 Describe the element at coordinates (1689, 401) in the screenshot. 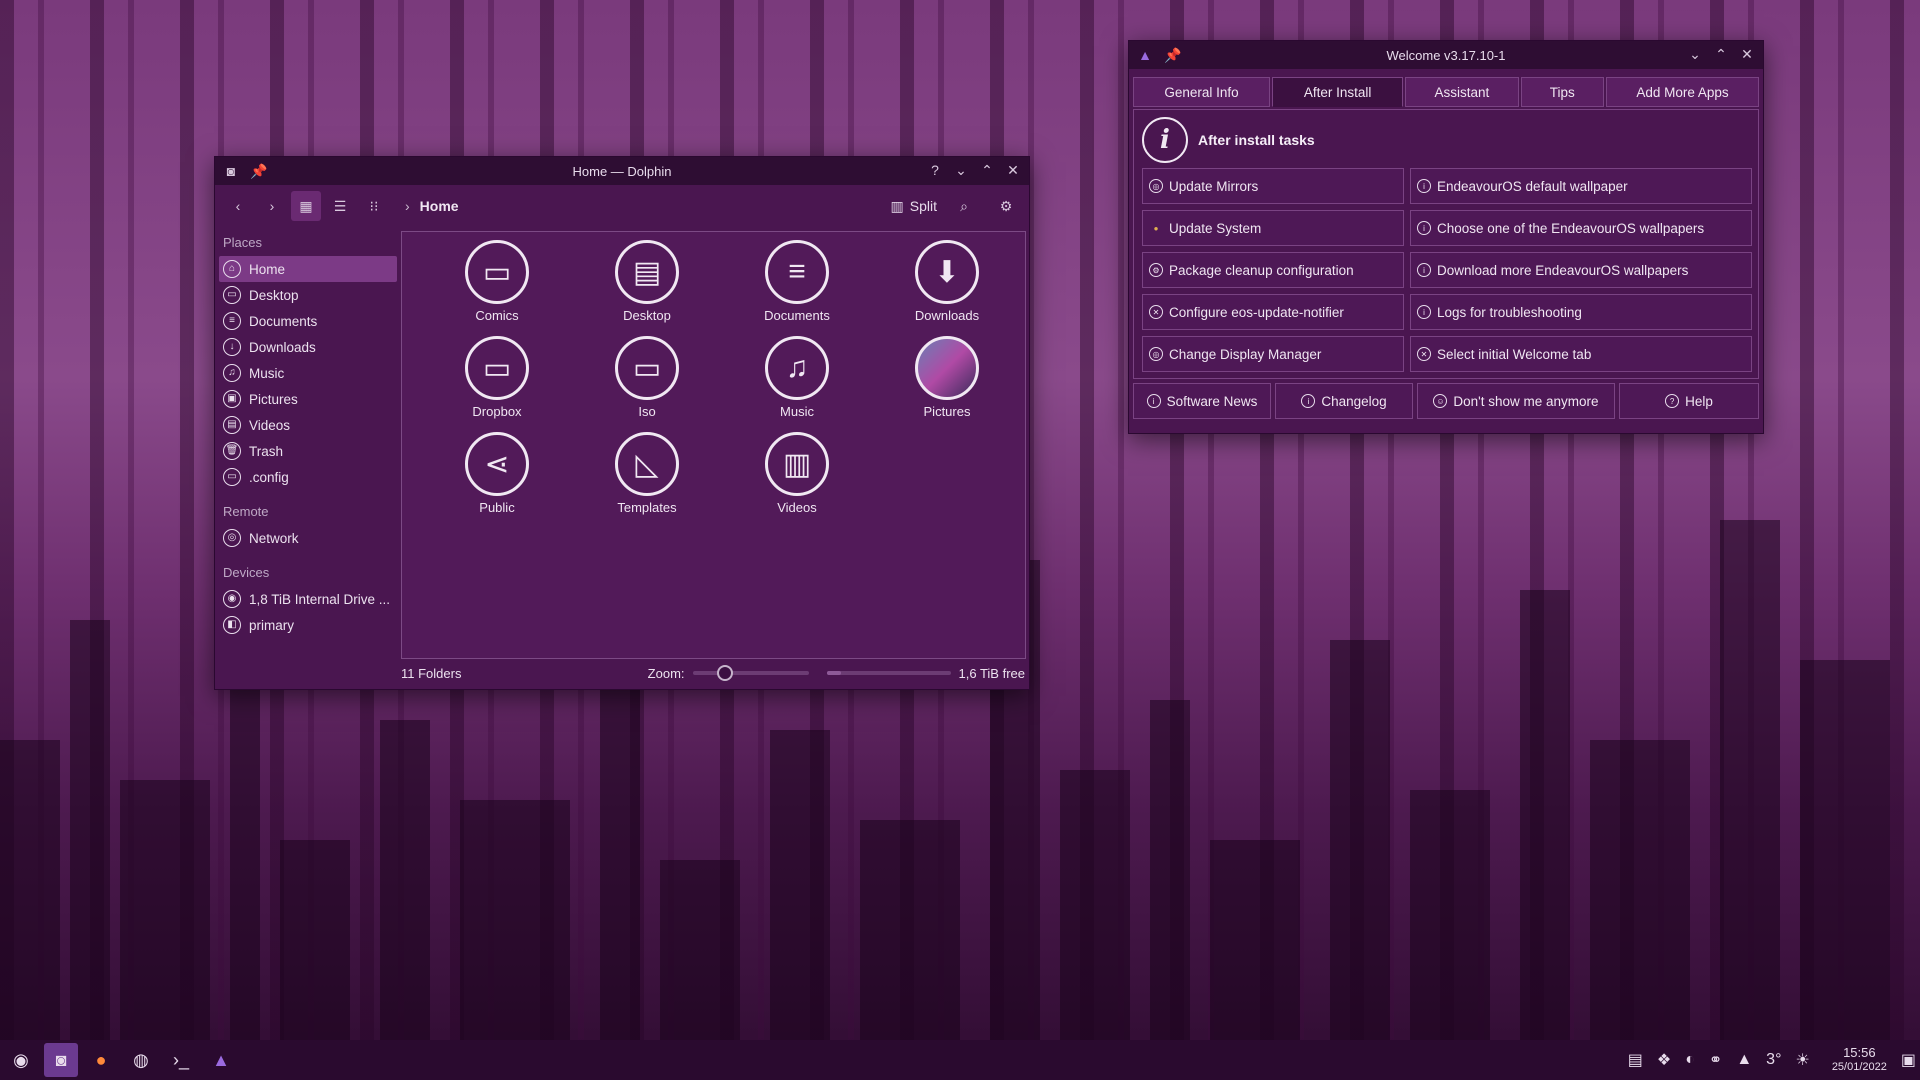

I see `help-button: ? Help` at that location.